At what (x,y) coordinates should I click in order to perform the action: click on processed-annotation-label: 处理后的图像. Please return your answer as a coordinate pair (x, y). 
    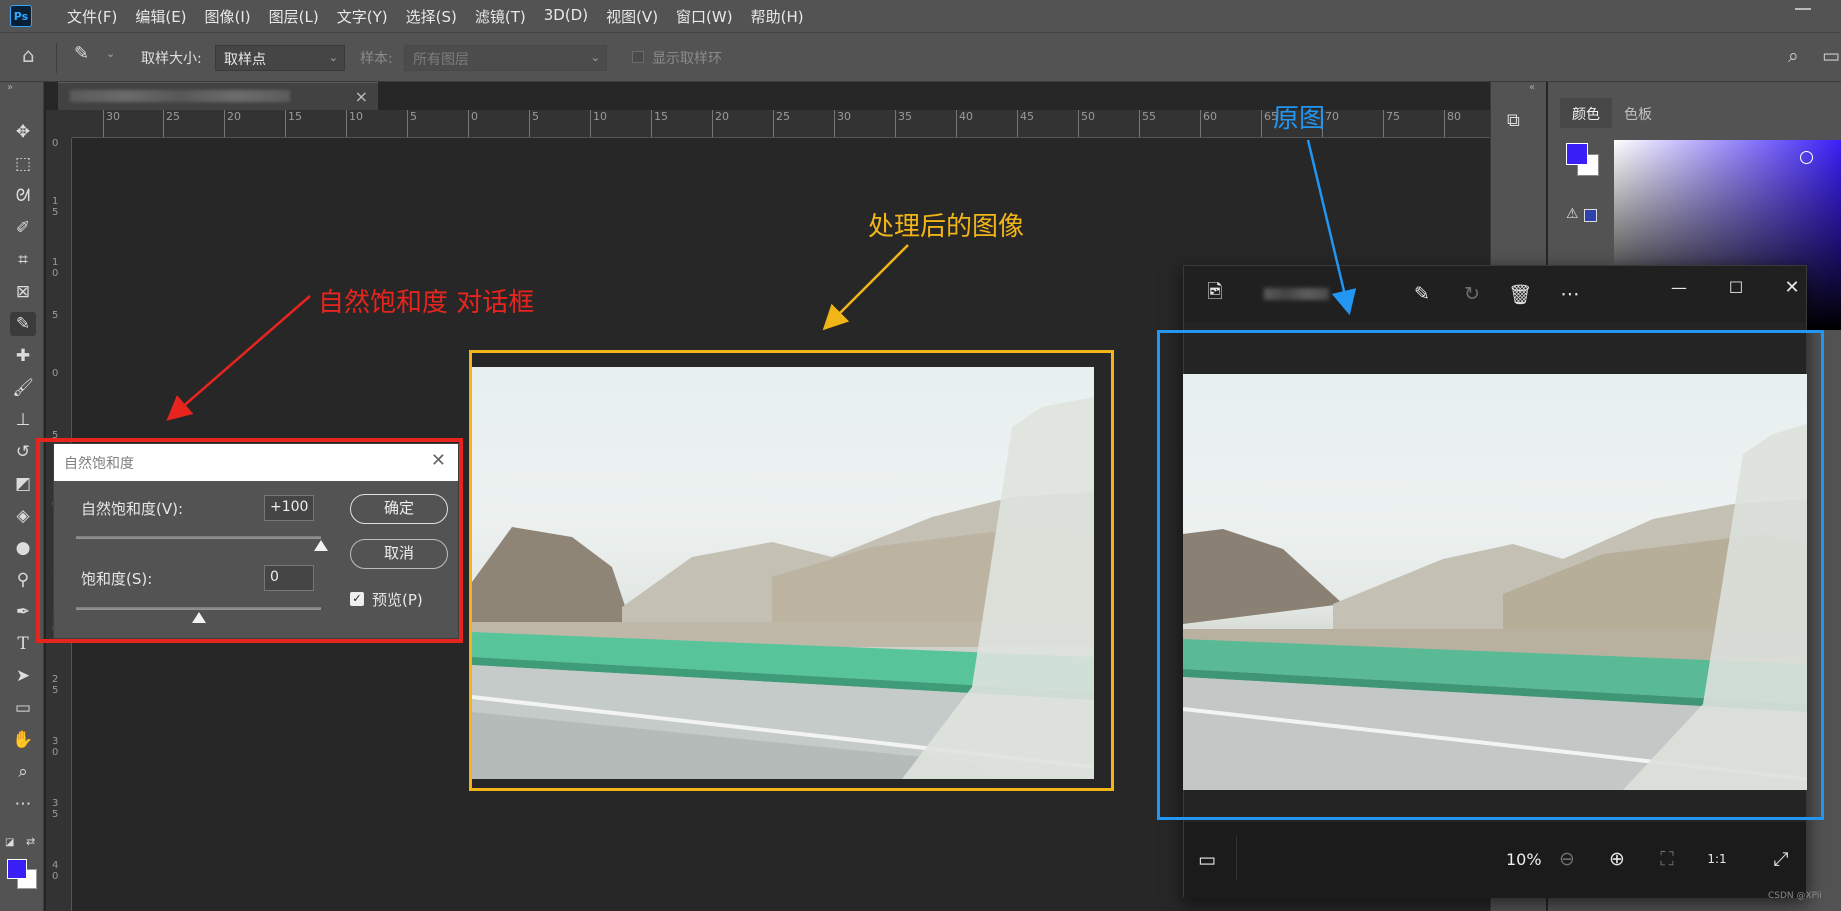
    Looking at the image, I should click on (946, 227).